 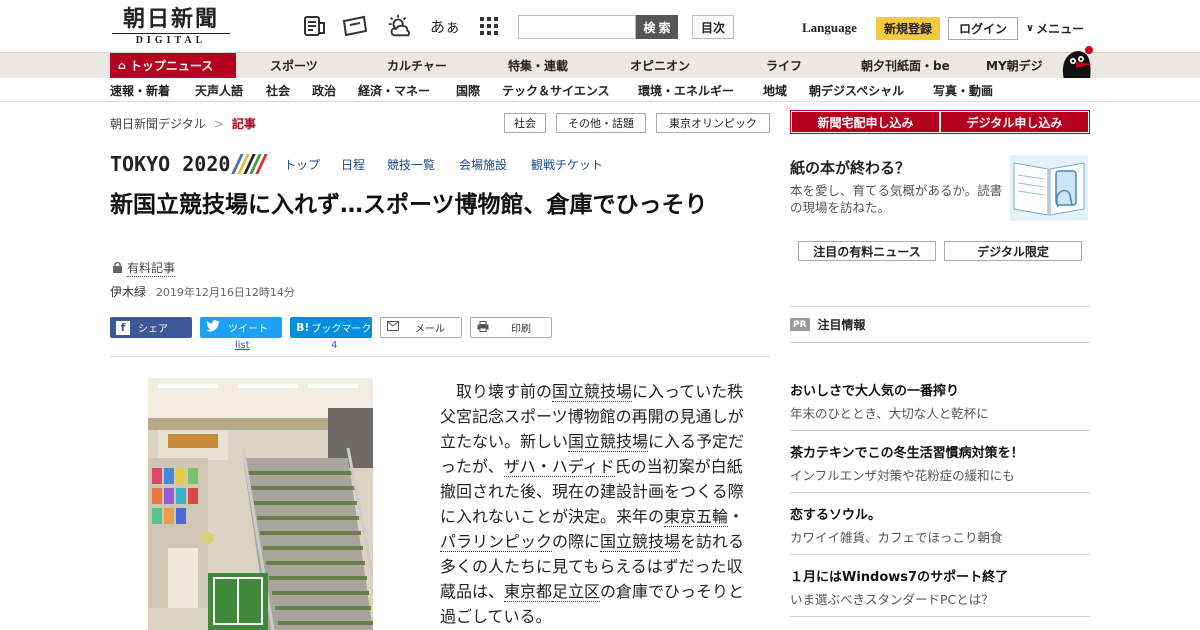 I want to click on ad-description: いま選ぶべきスタンダードPCとは？, so click(x=892, y=599).